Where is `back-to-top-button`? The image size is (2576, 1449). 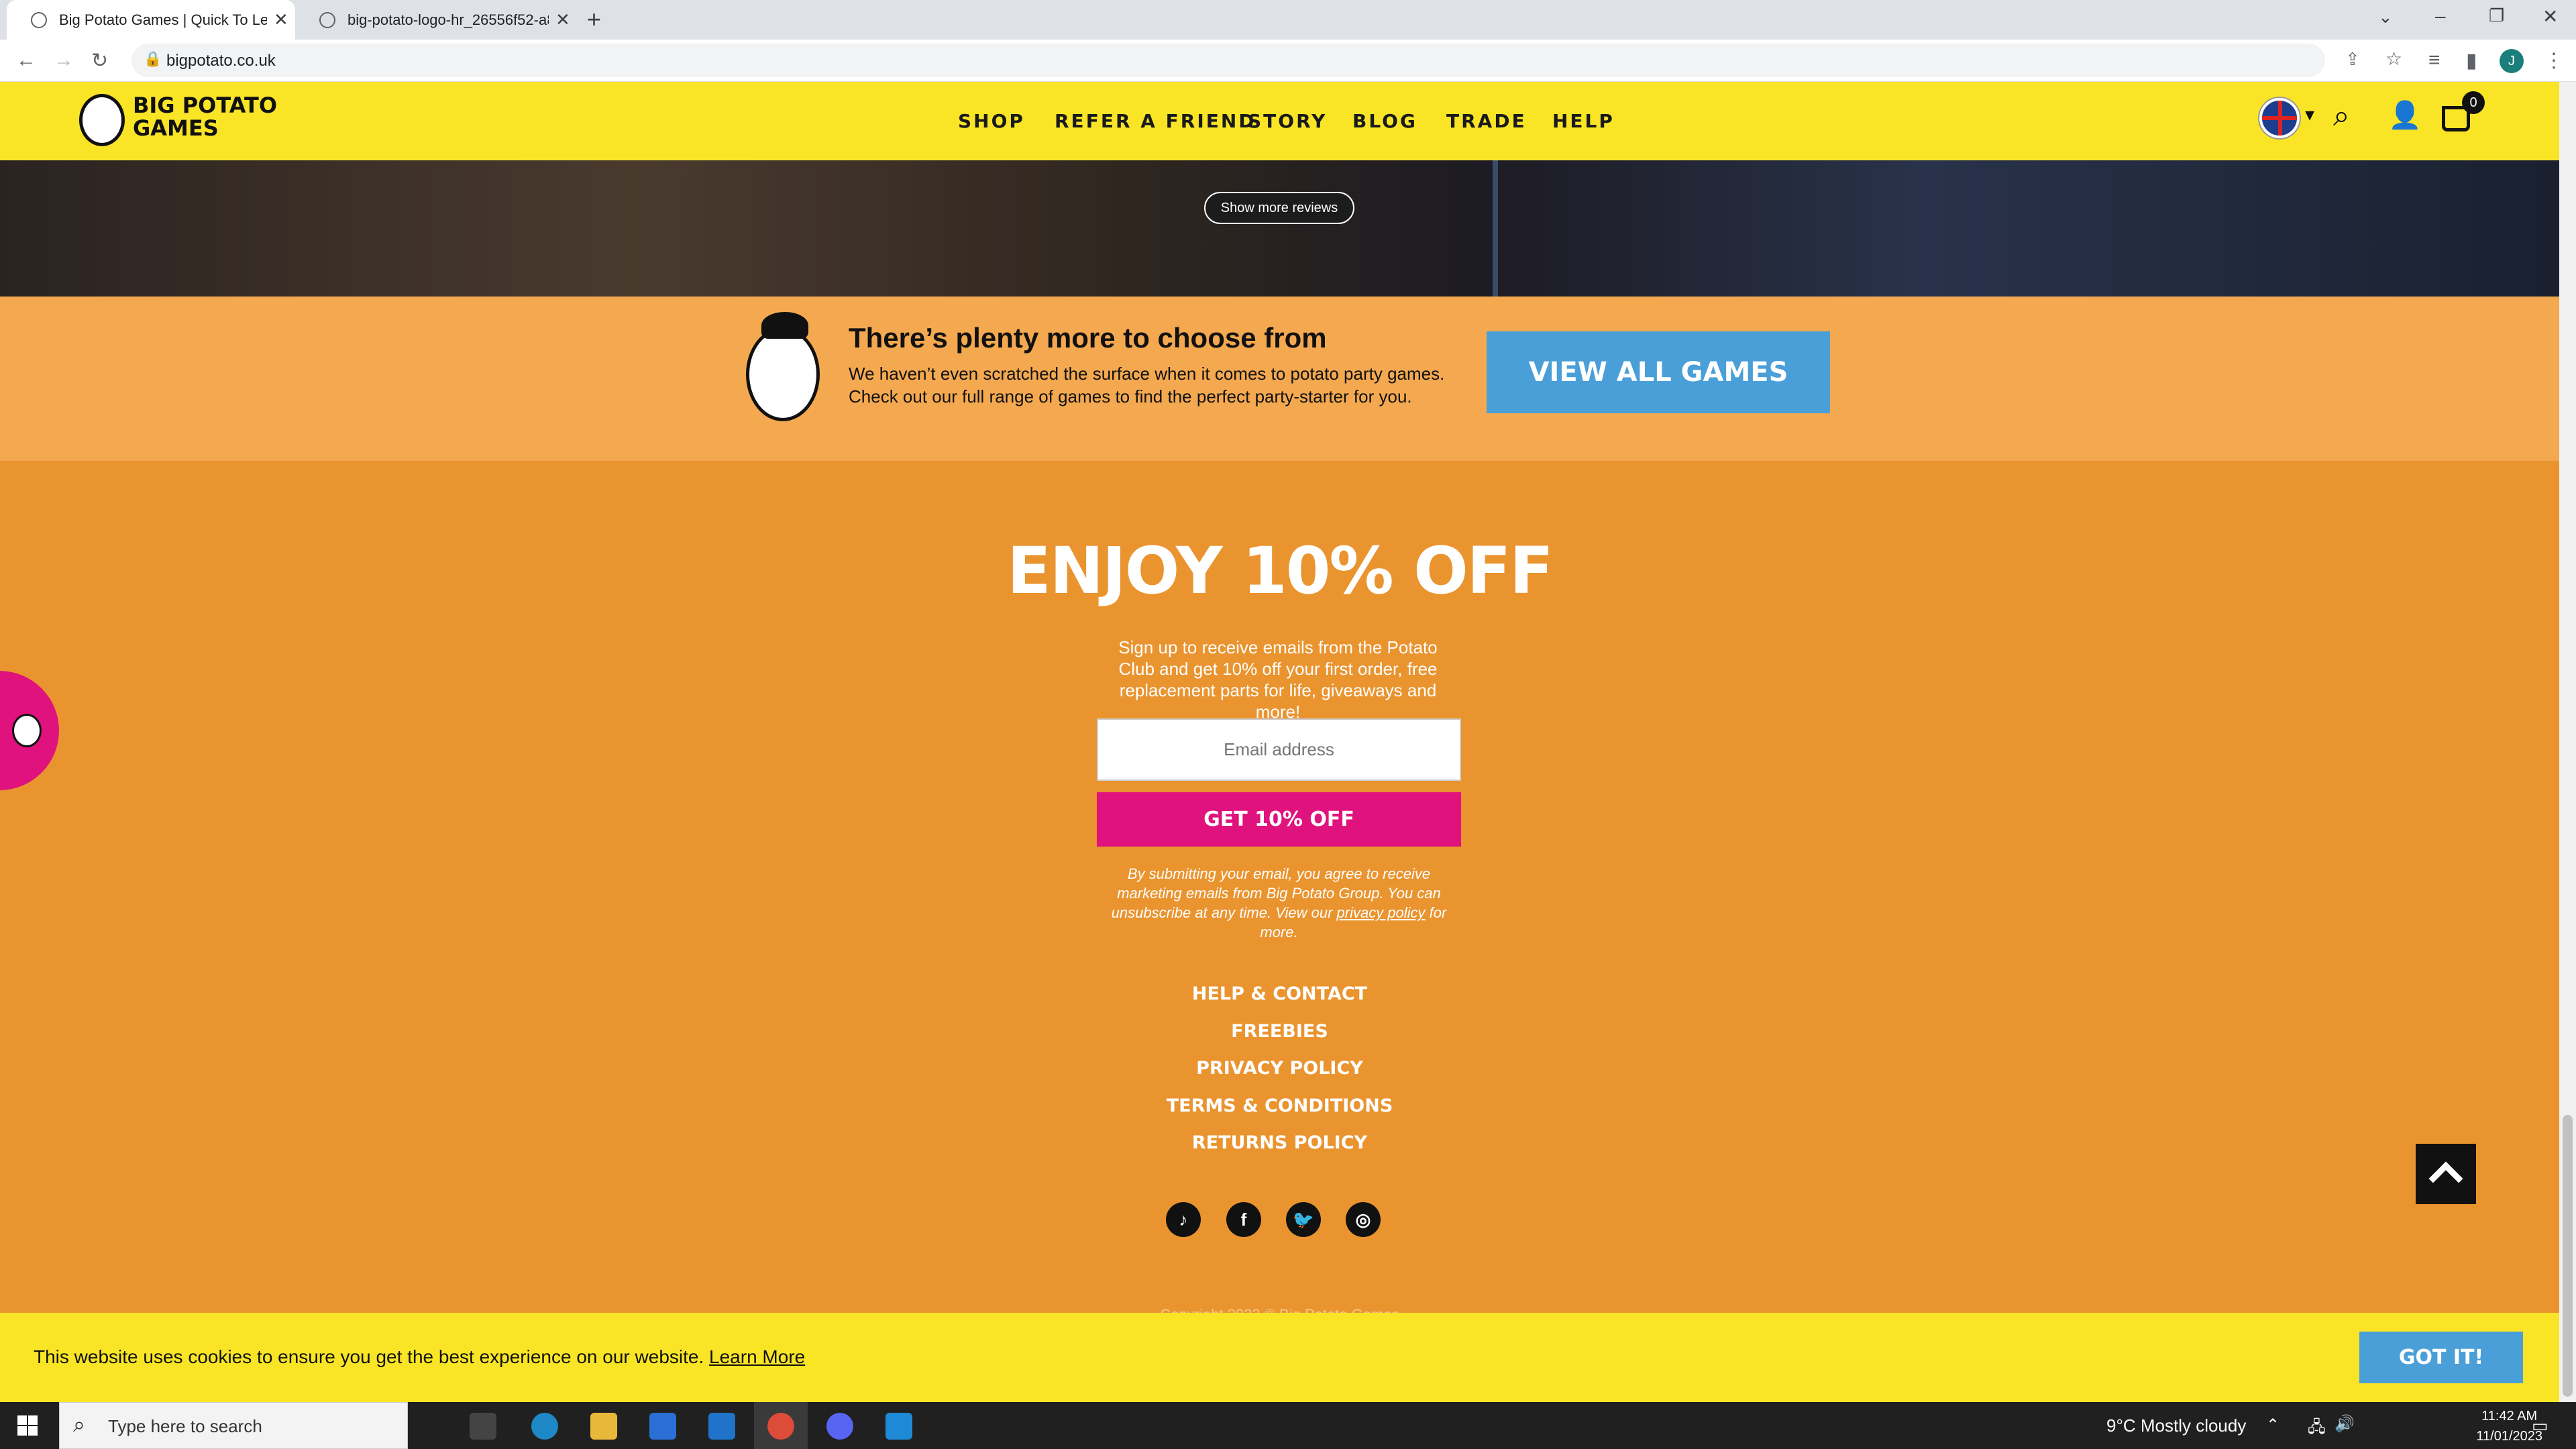
back-to-top-button is located at coordinates (2446, 1174).